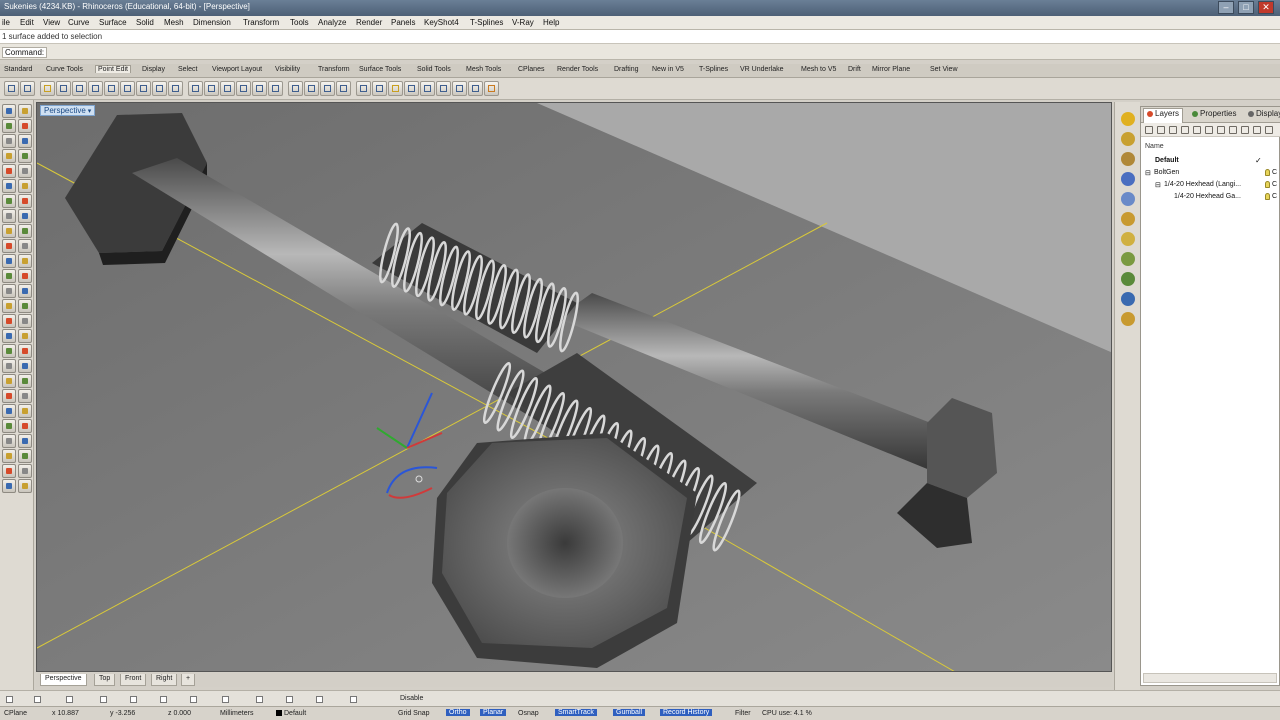  Describe the element at coordinates (475, 88) in the screenshot. I see `flow-button` at that location.